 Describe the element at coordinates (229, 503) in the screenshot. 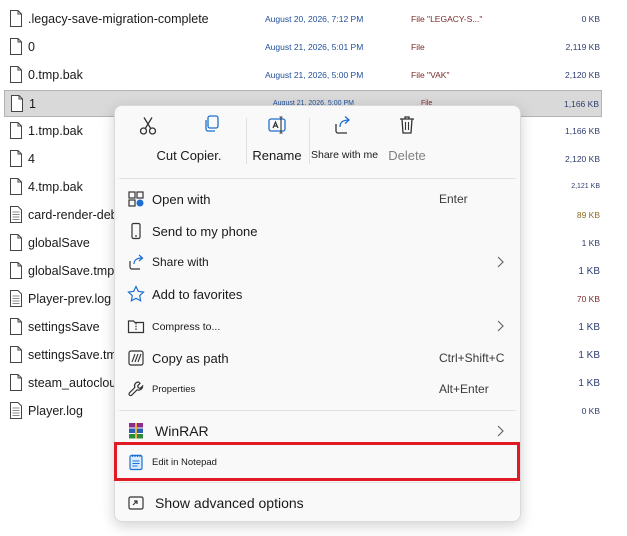

I see `advanced-options-label: Show advanced options` at that location.